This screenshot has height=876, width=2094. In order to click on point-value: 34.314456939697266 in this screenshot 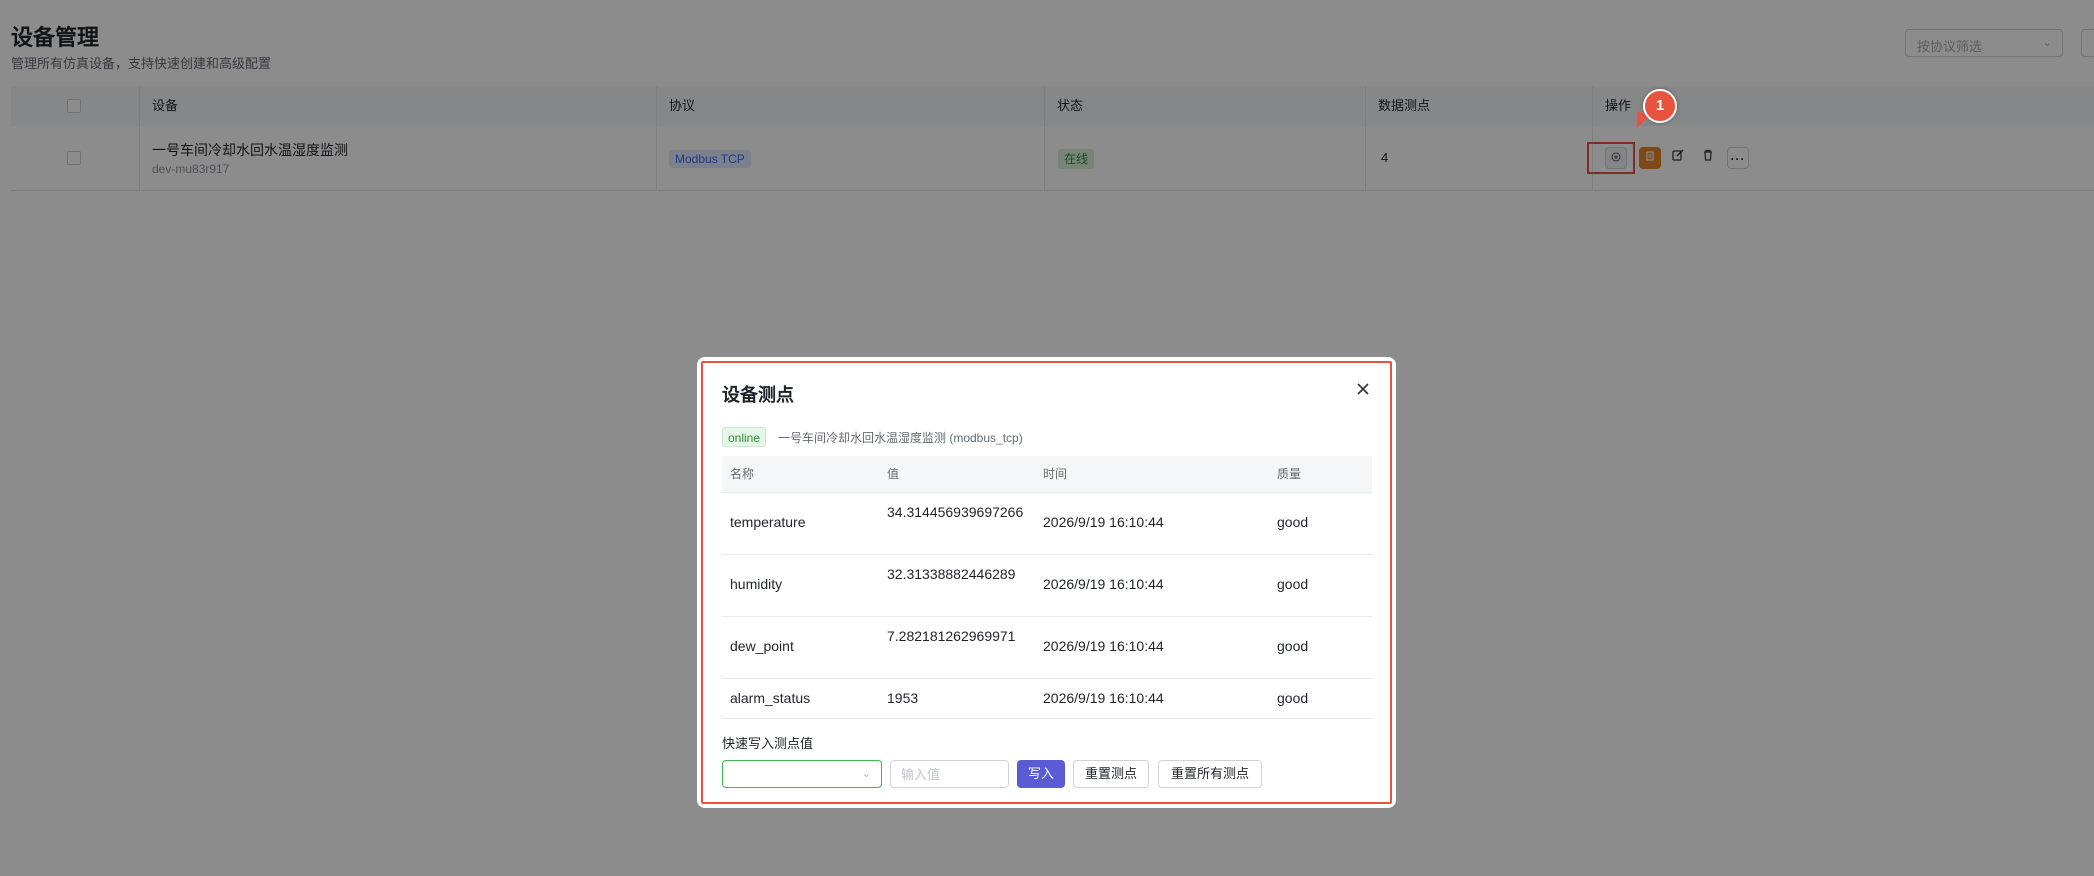, I will do `click(955, 512)`.